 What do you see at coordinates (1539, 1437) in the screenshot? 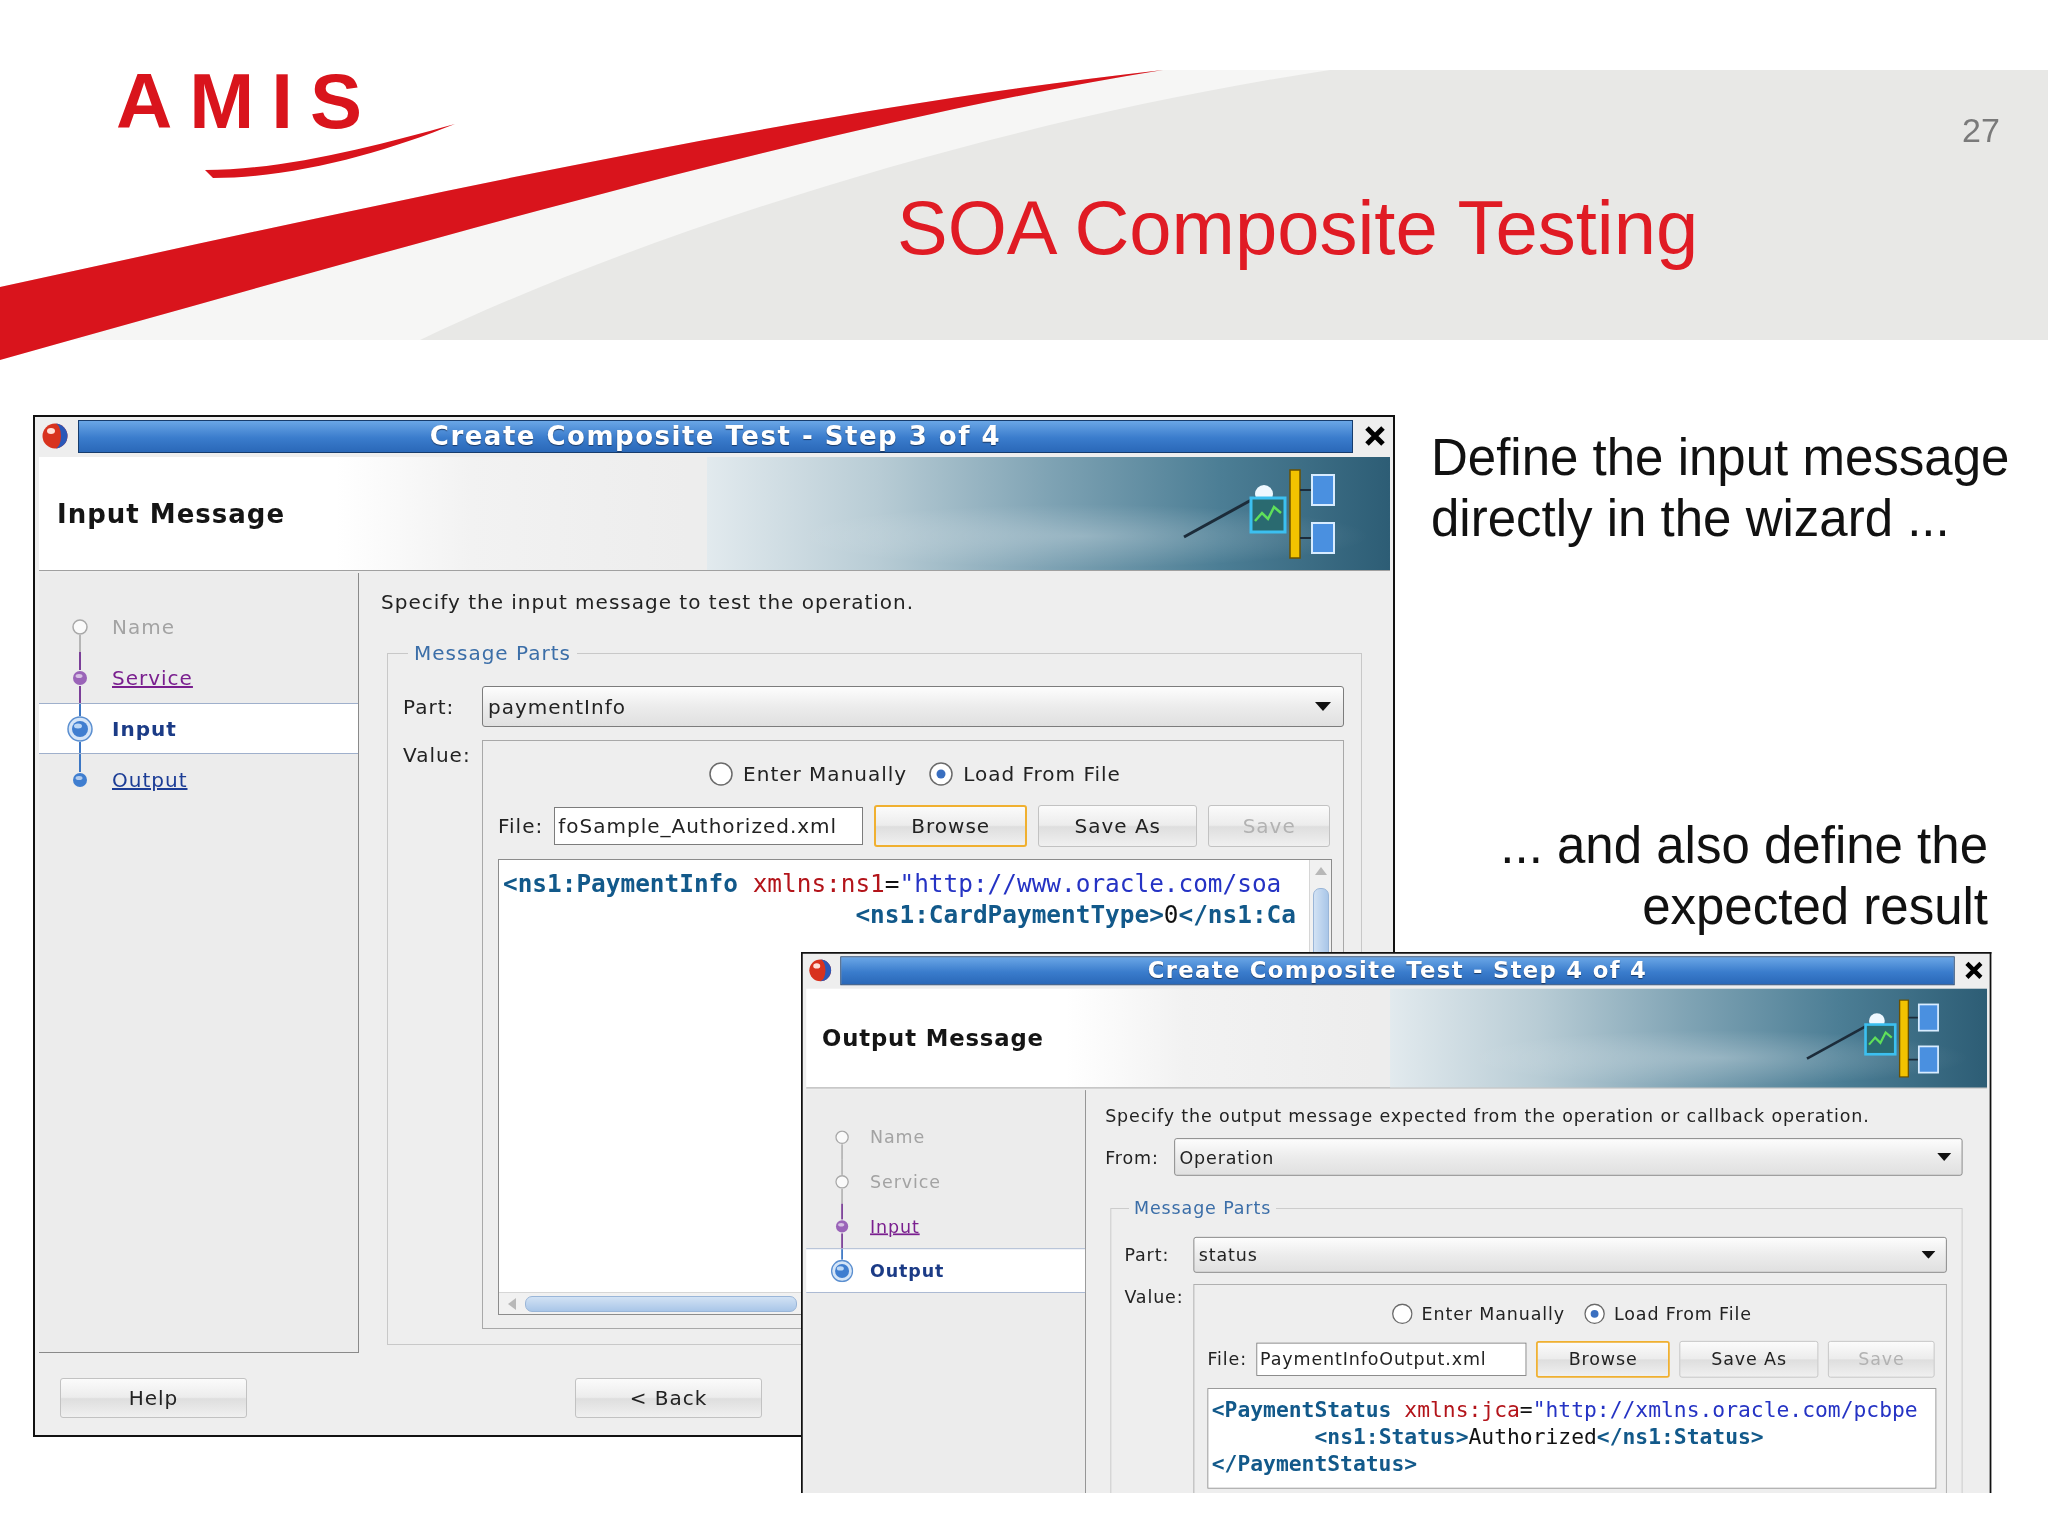
I see `code-line: <ns1:Status>Authorized</ns1:Status>` at bounding box center [1539, 1437].